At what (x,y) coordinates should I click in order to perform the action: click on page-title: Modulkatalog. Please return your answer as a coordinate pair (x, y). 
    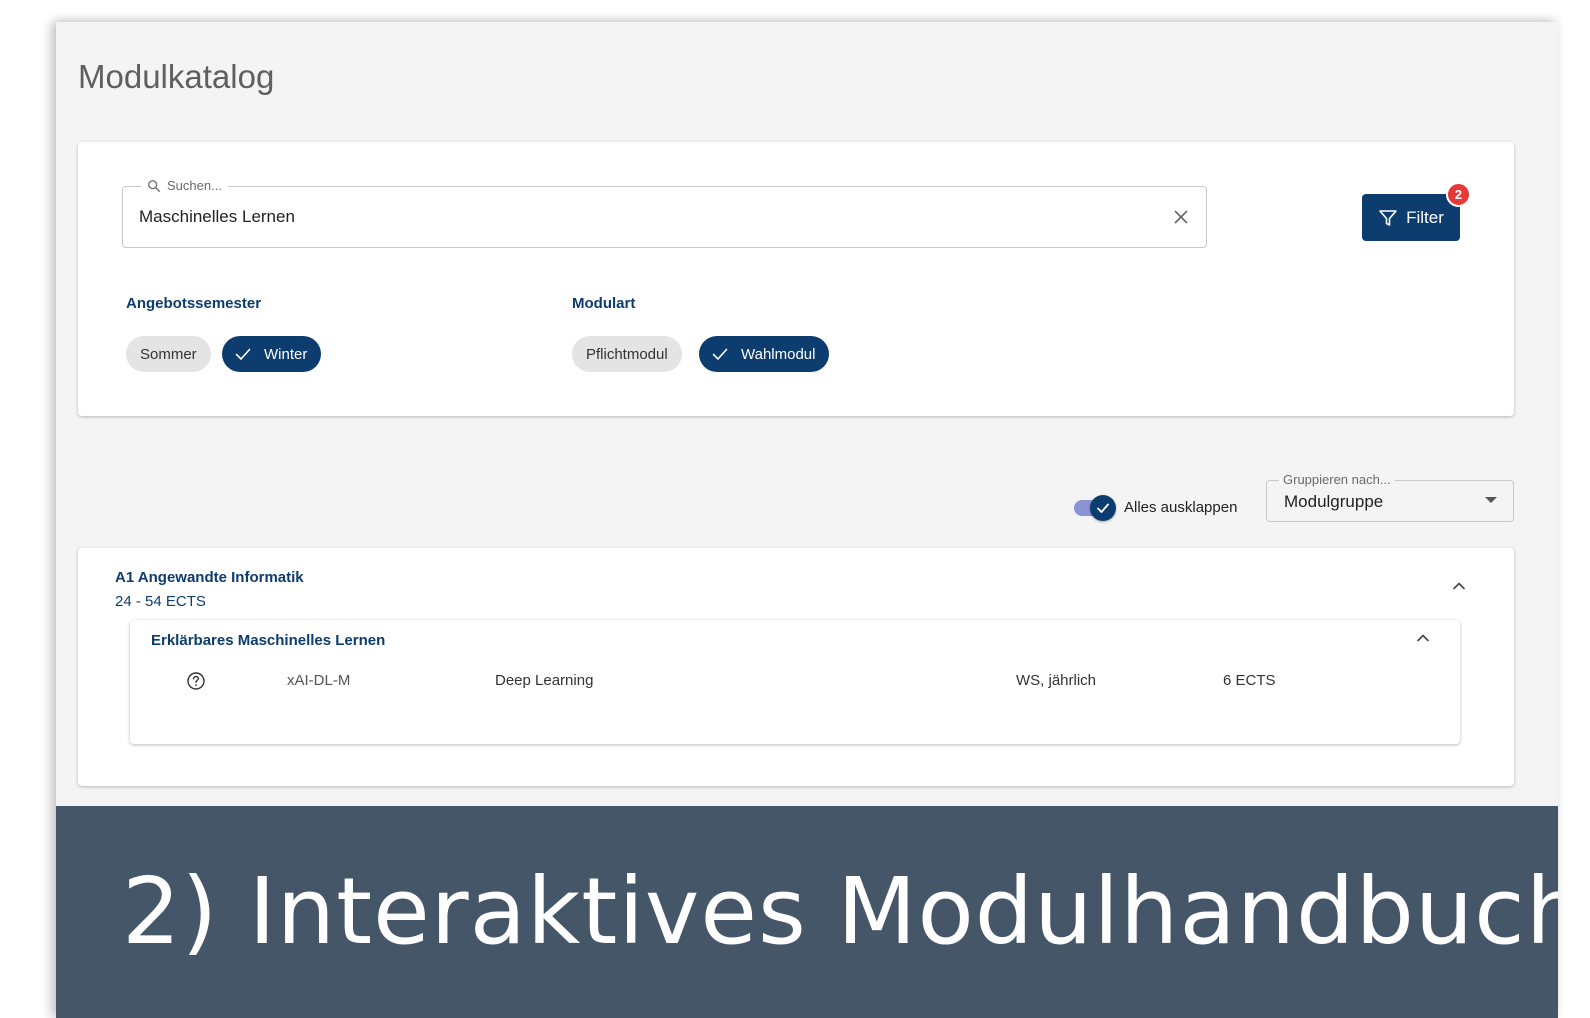
    Looking at the image, I should click on (176, 76).